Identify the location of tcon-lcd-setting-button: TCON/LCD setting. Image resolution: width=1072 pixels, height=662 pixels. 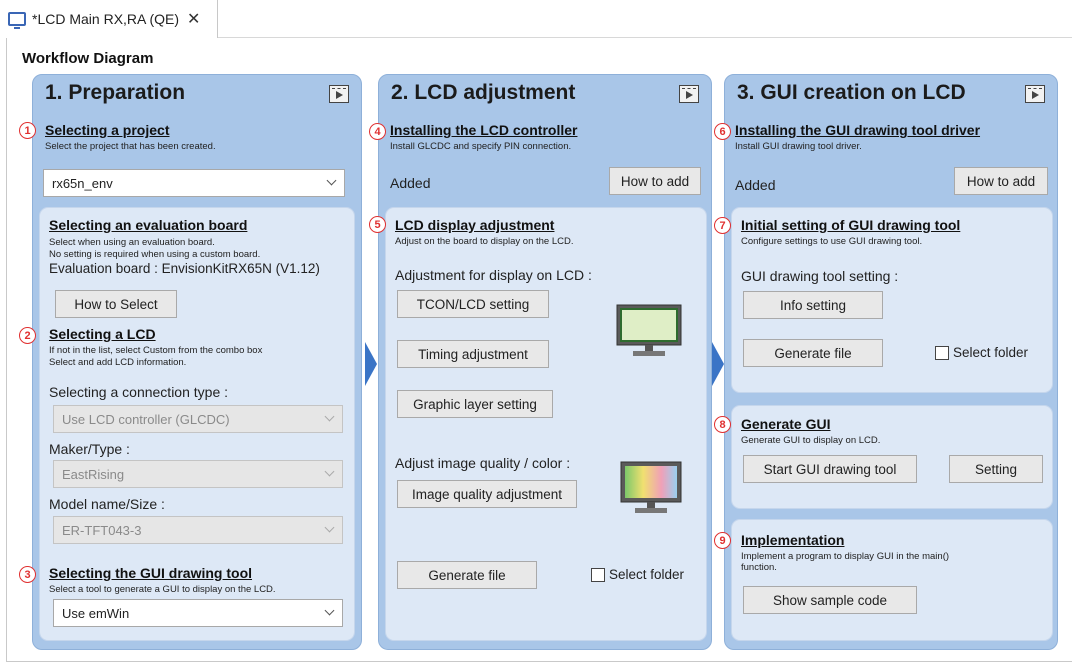
(473, 304).